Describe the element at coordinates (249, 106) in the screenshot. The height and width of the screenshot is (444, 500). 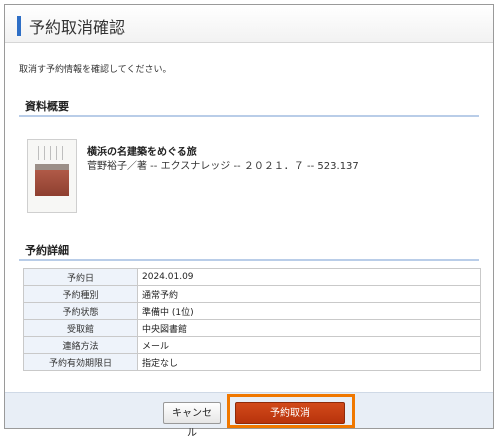
I see `section-header-summary: 資料概要` at that location.